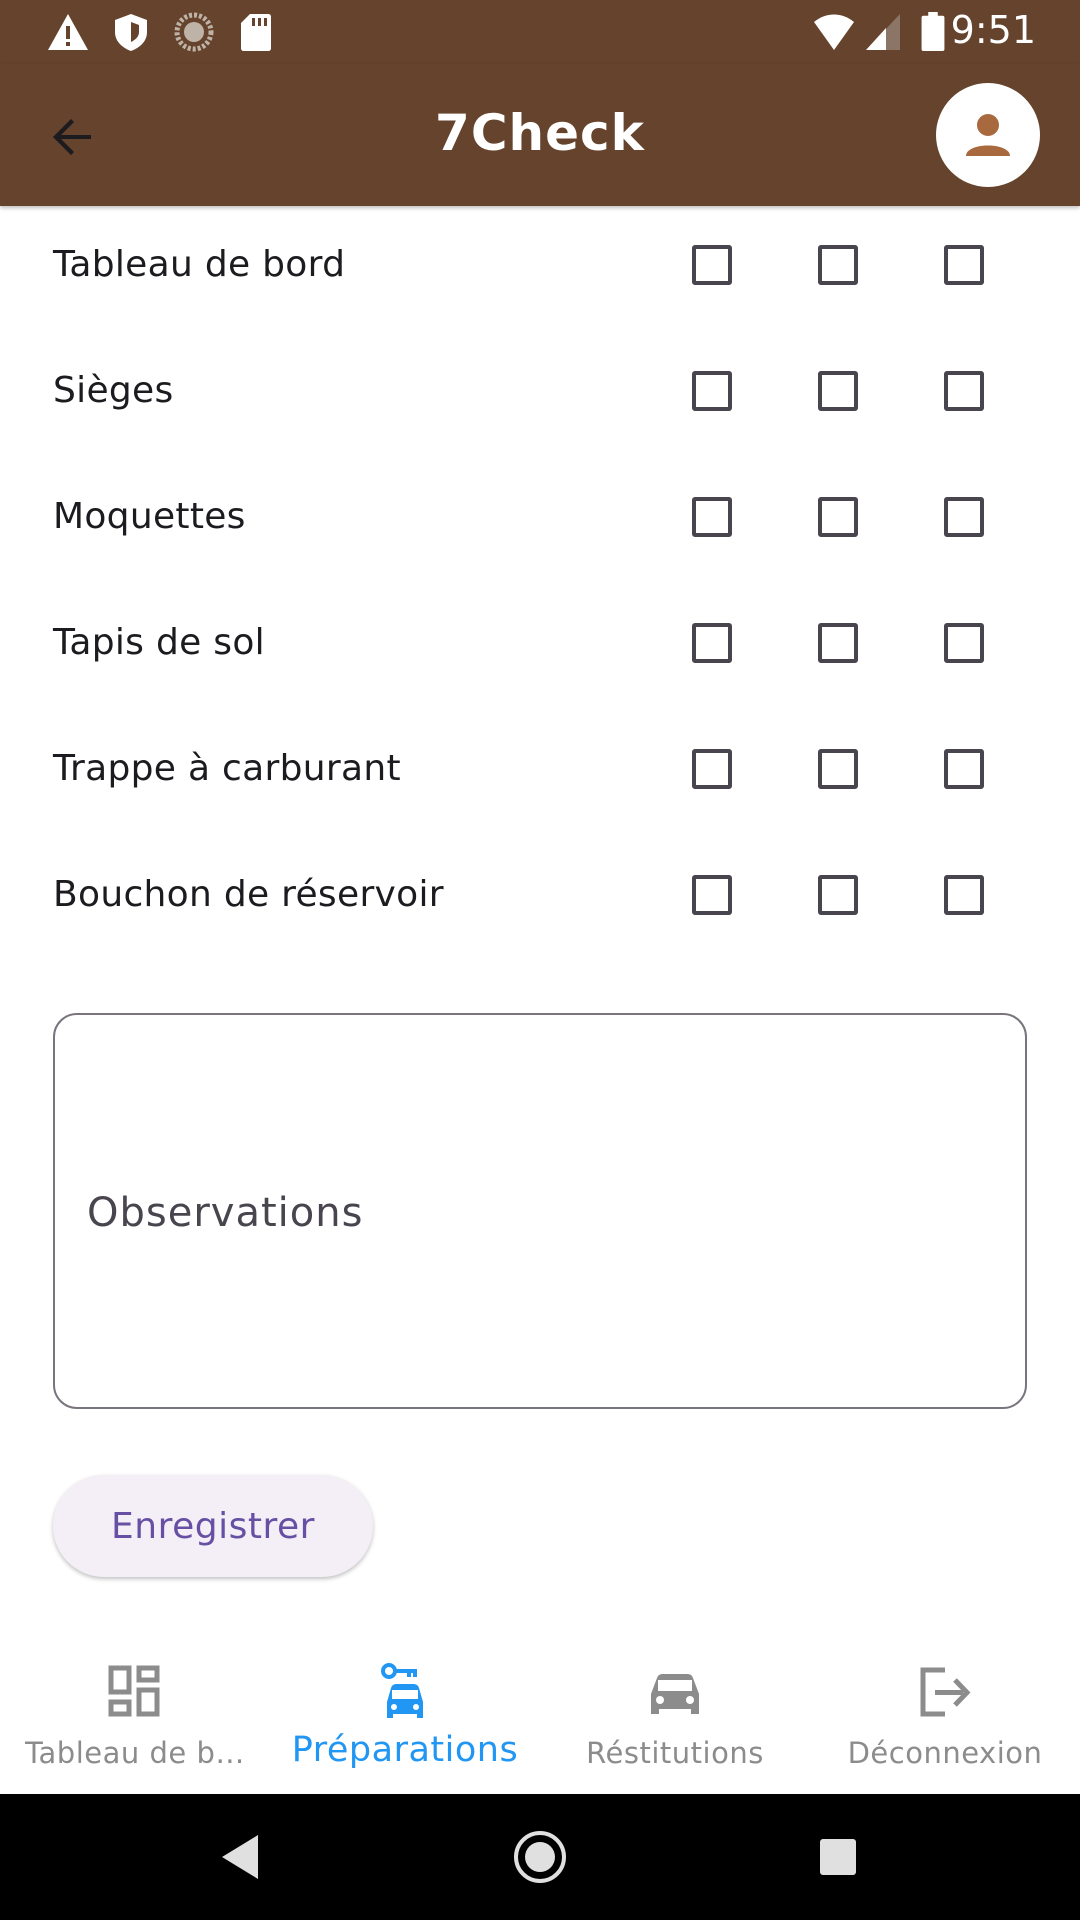 This screenshot has height=1920, width=1080. What do you see at coordinates (883, 32) in the screenshot?
I see `signal-icon` at bounding box center [883, 32].